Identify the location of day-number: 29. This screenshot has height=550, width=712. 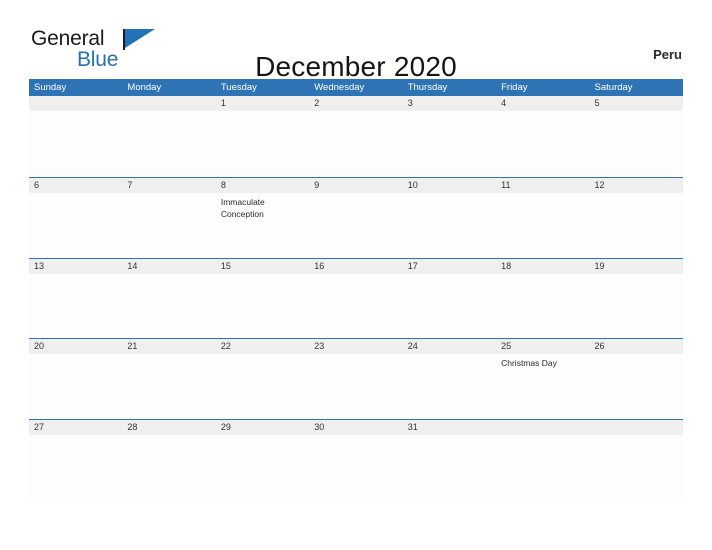
(225, 426).